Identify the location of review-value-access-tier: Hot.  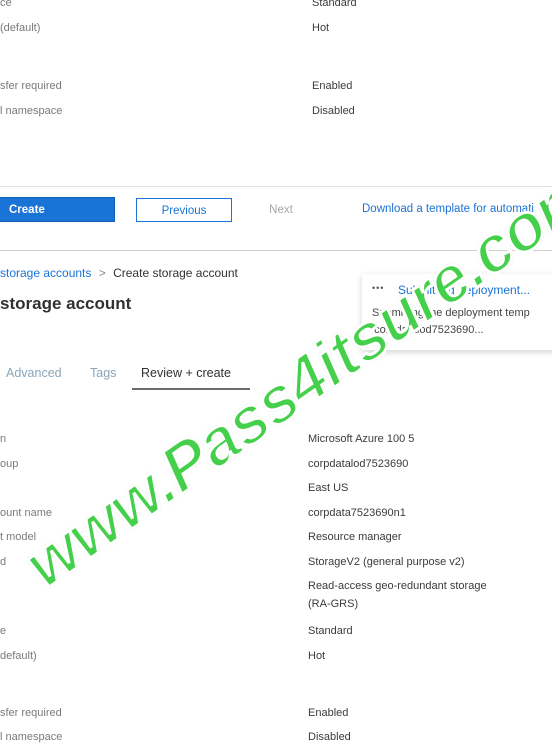
(317, 656).